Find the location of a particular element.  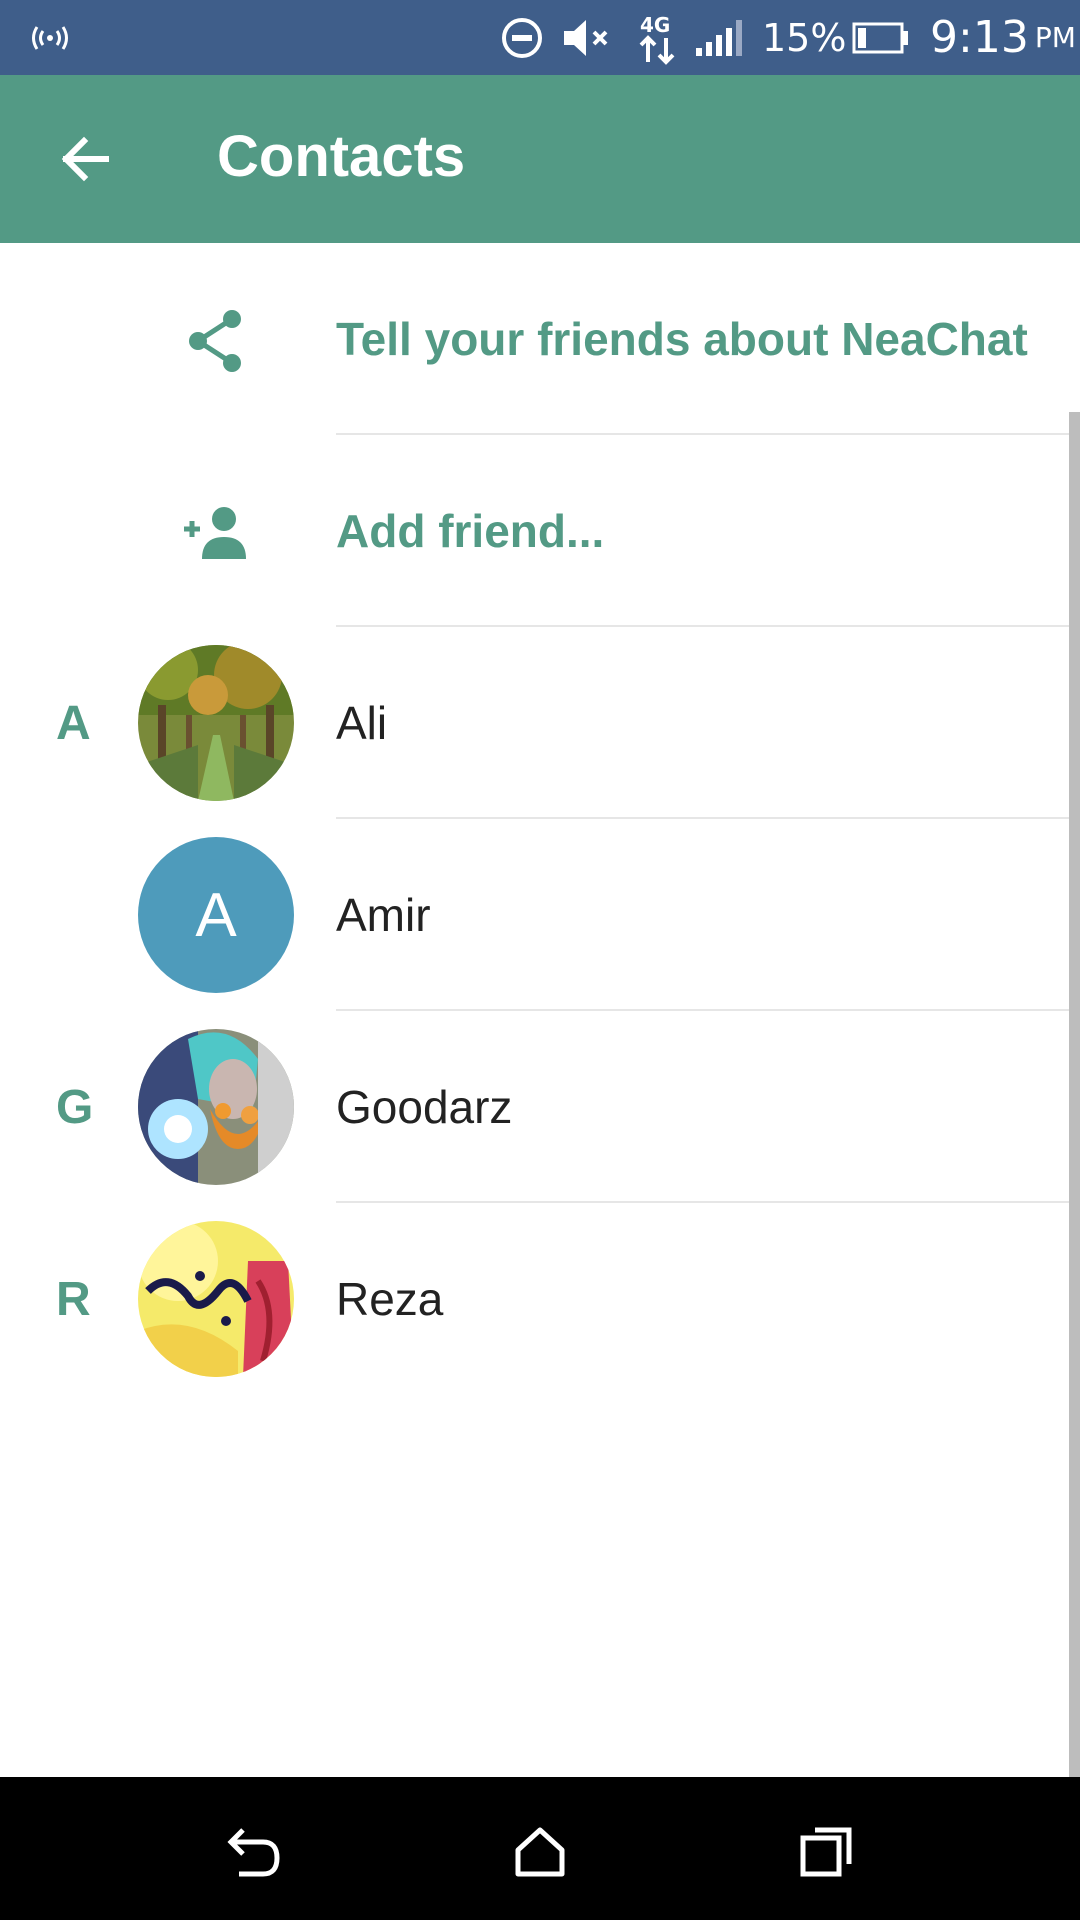

contact-name: Amir is located at coordinates (383, 915).